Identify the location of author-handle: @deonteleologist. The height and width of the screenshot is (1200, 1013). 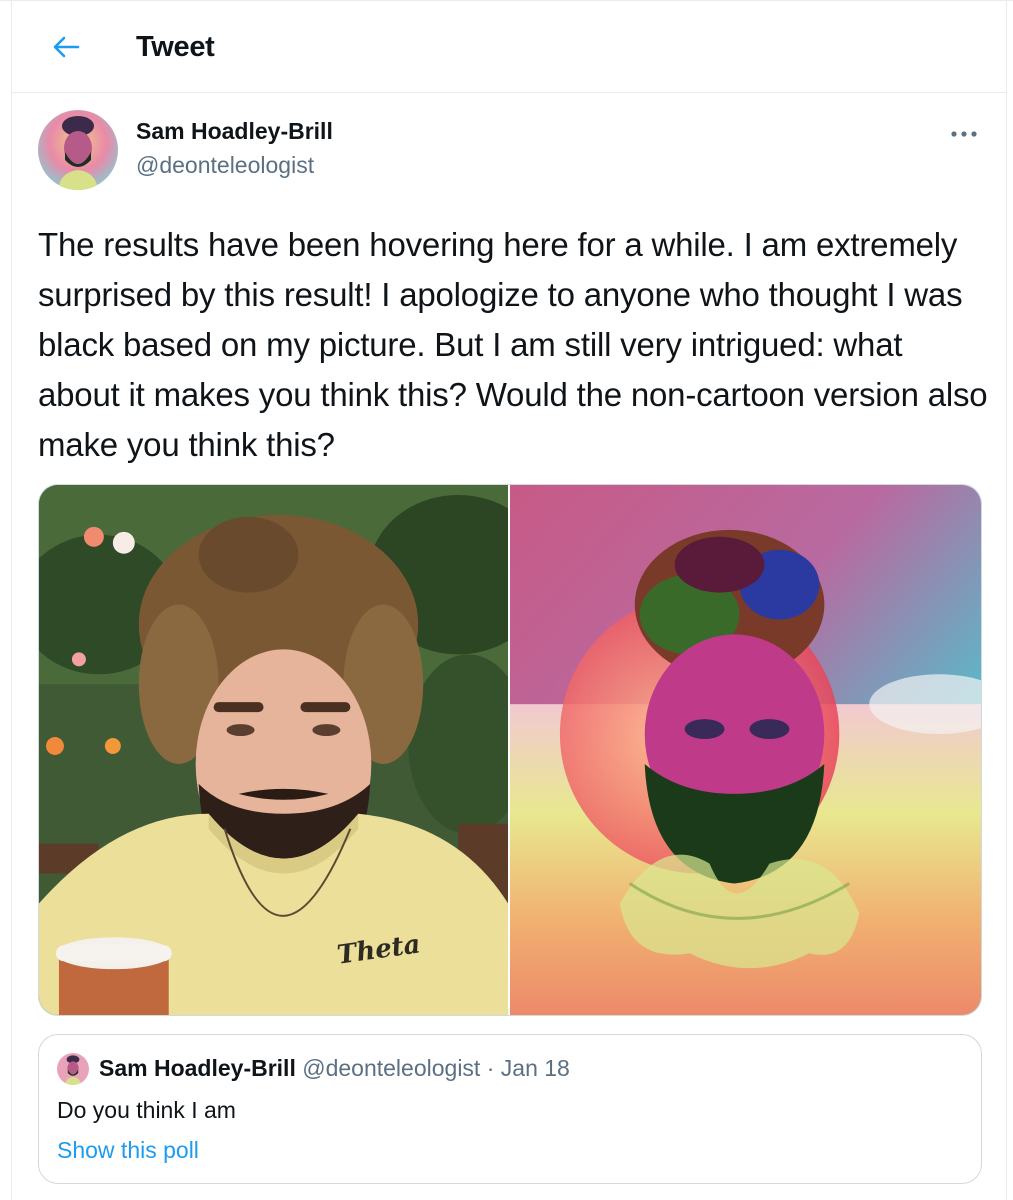
(225, 165).